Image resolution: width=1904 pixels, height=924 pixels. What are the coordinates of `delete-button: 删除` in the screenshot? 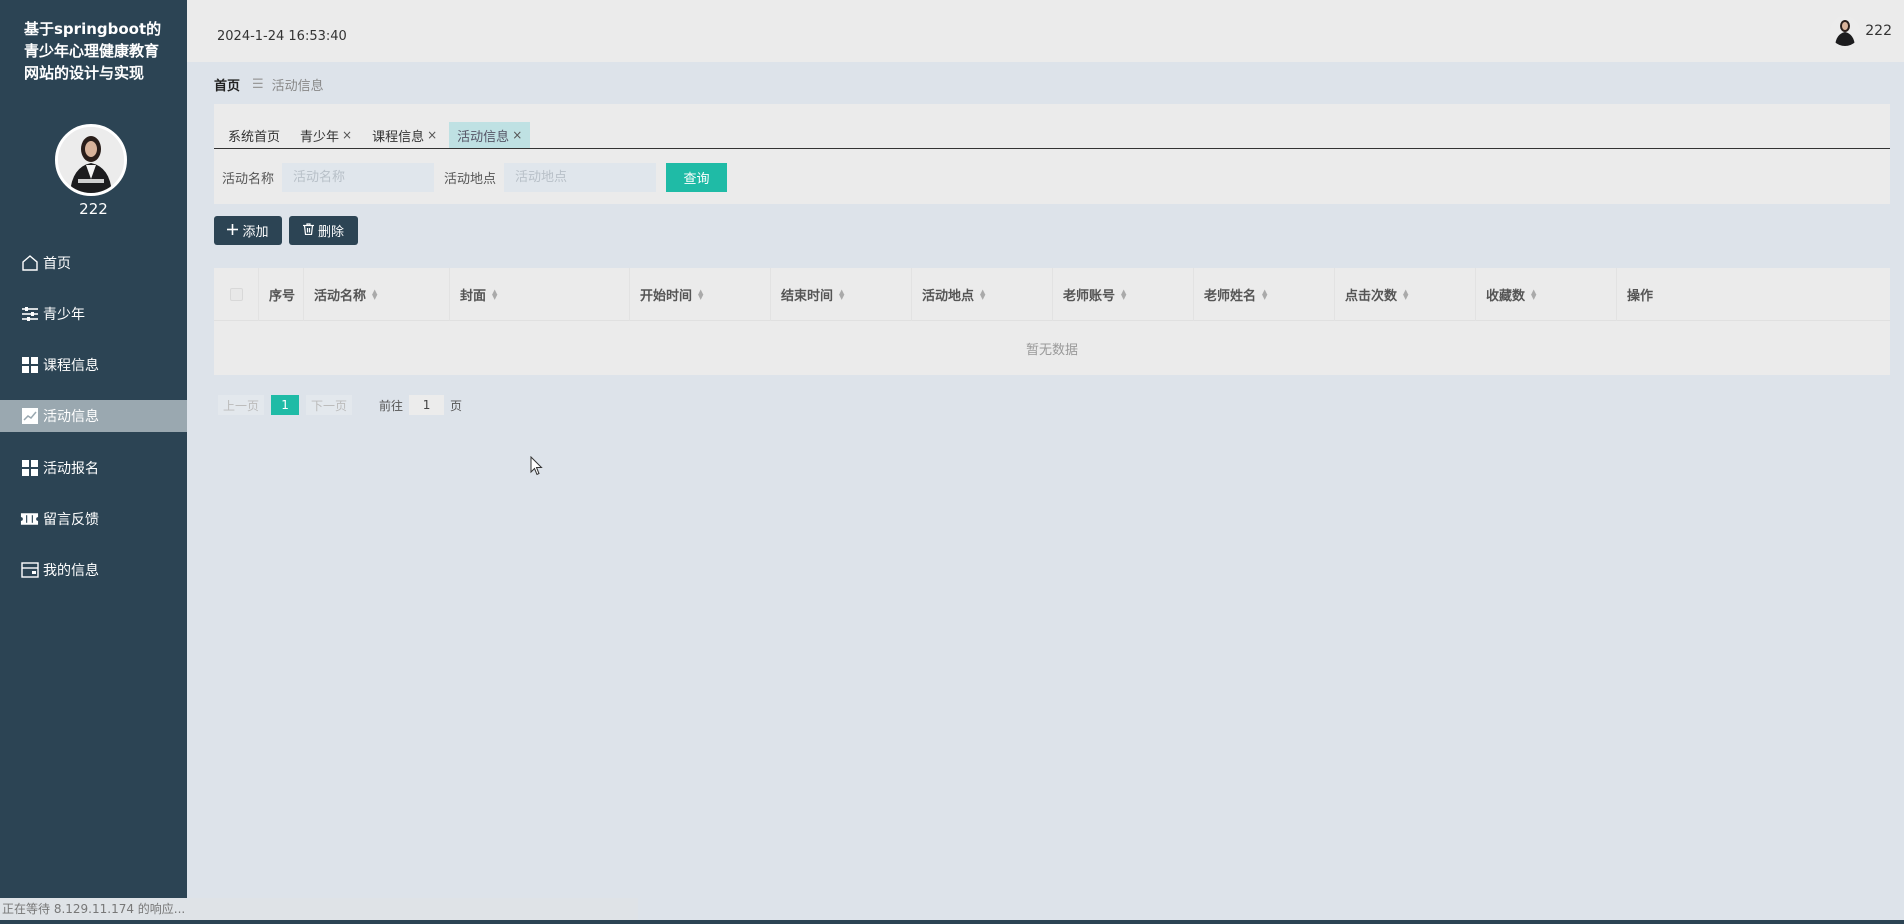 It's located at (323, 230).